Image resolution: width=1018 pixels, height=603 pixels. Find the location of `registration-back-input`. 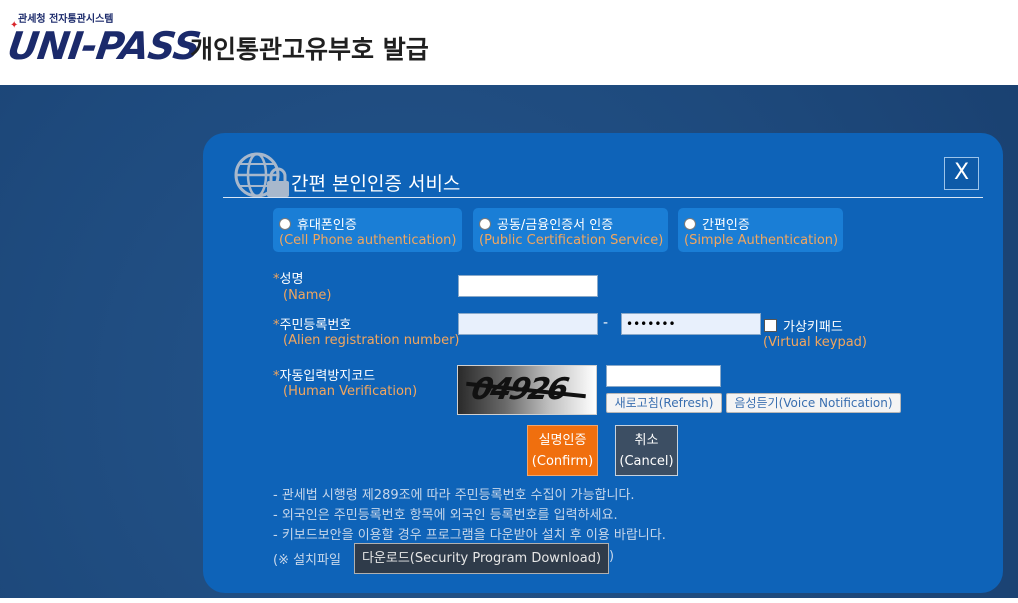

registration-back-input is located at coordinates (691, 324).